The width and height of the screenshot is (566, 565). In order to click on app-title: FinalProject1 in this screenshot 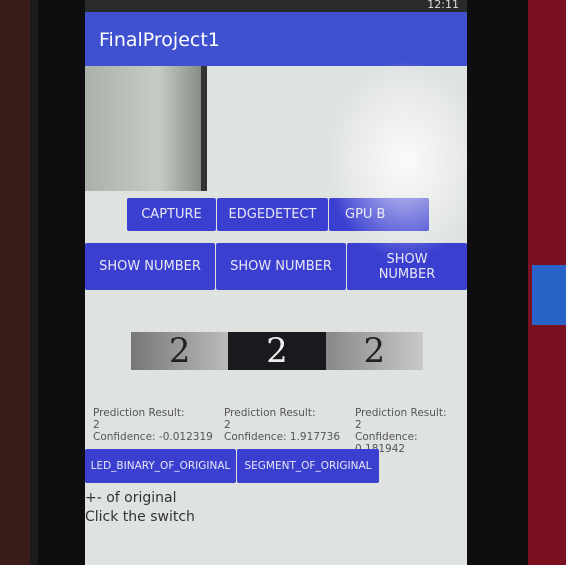, I will do `click(159, 40)`.